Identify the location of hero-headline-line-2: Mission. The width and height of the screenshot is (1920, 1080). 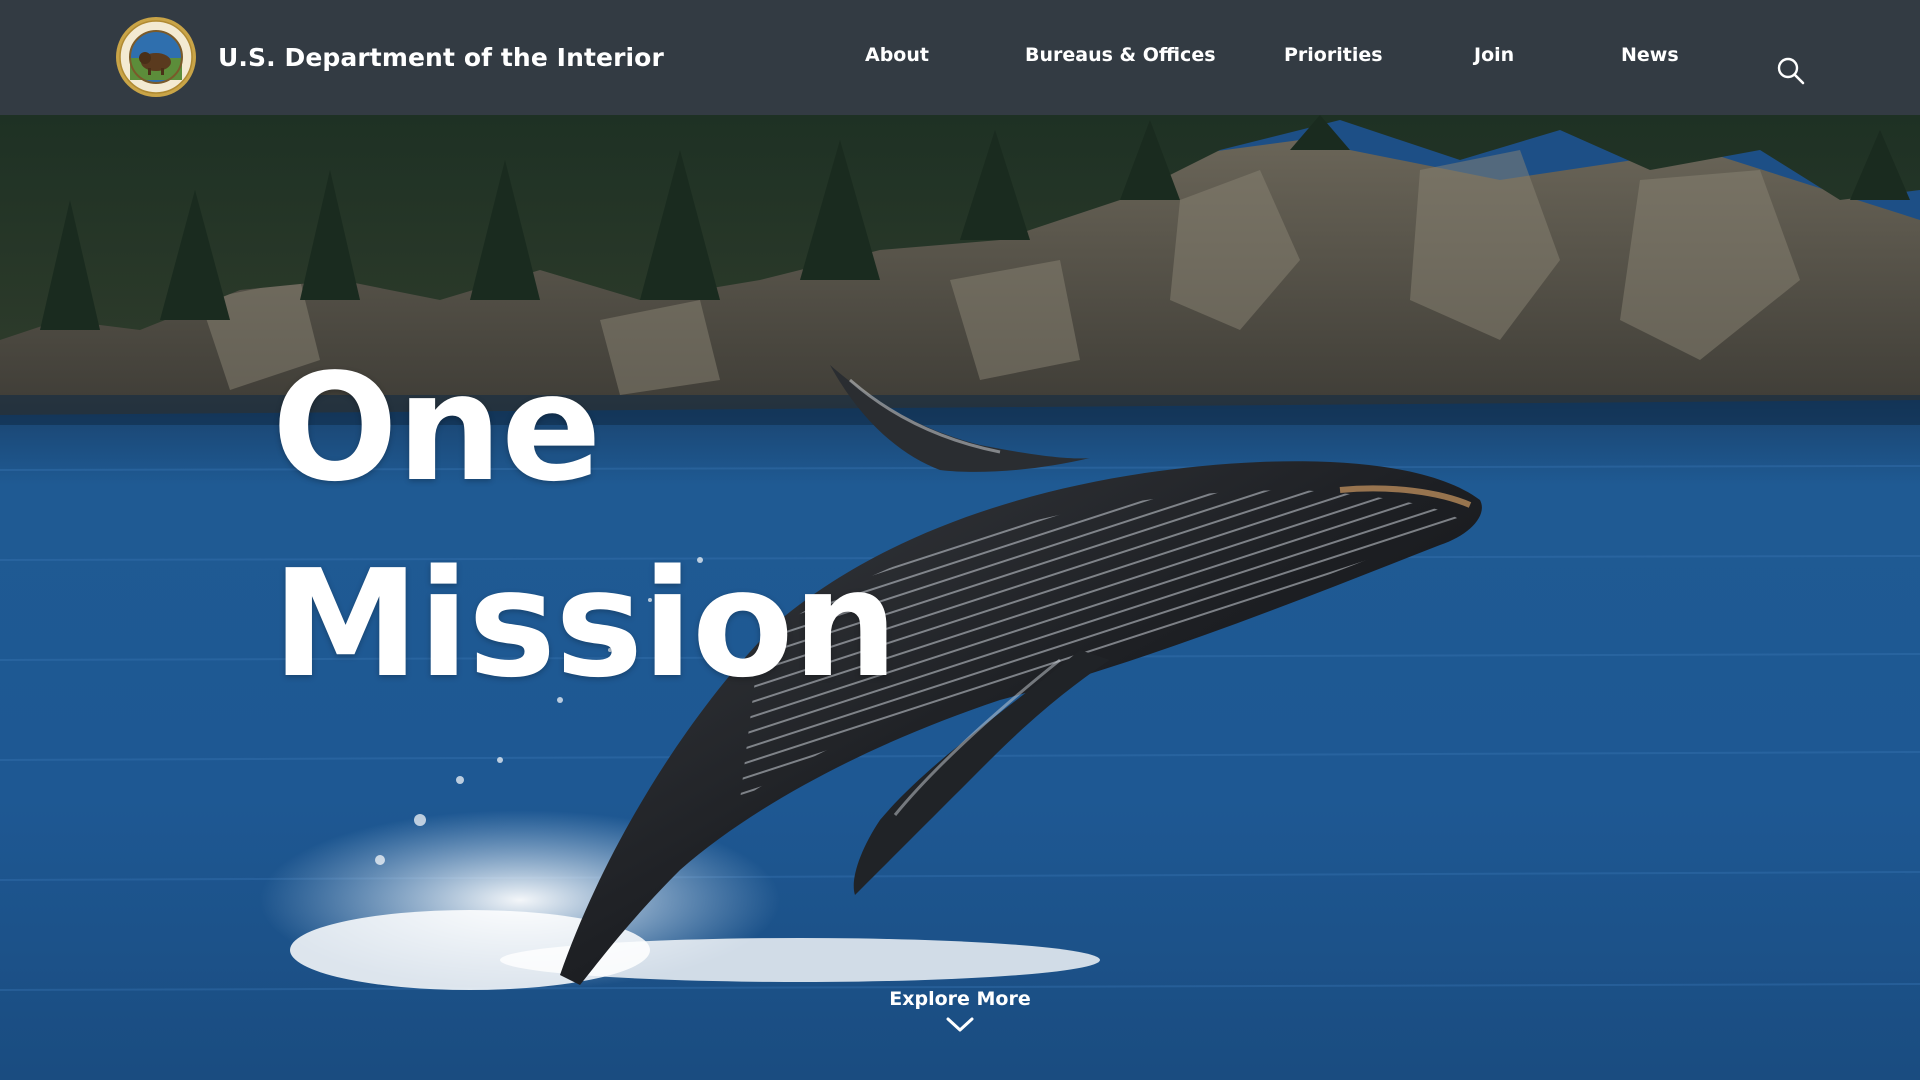
(585, 624).